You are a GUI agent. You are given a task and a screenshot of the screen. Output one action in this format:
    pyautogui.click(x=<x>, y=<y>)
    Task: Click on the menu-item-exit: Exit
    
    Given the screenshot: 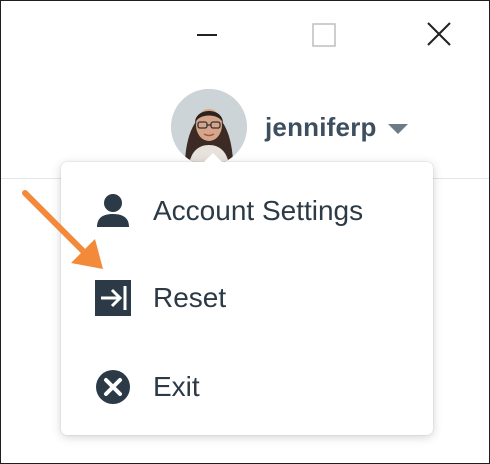 What is the action you would take?
    pyautogui.click(x=247, y=387)
    